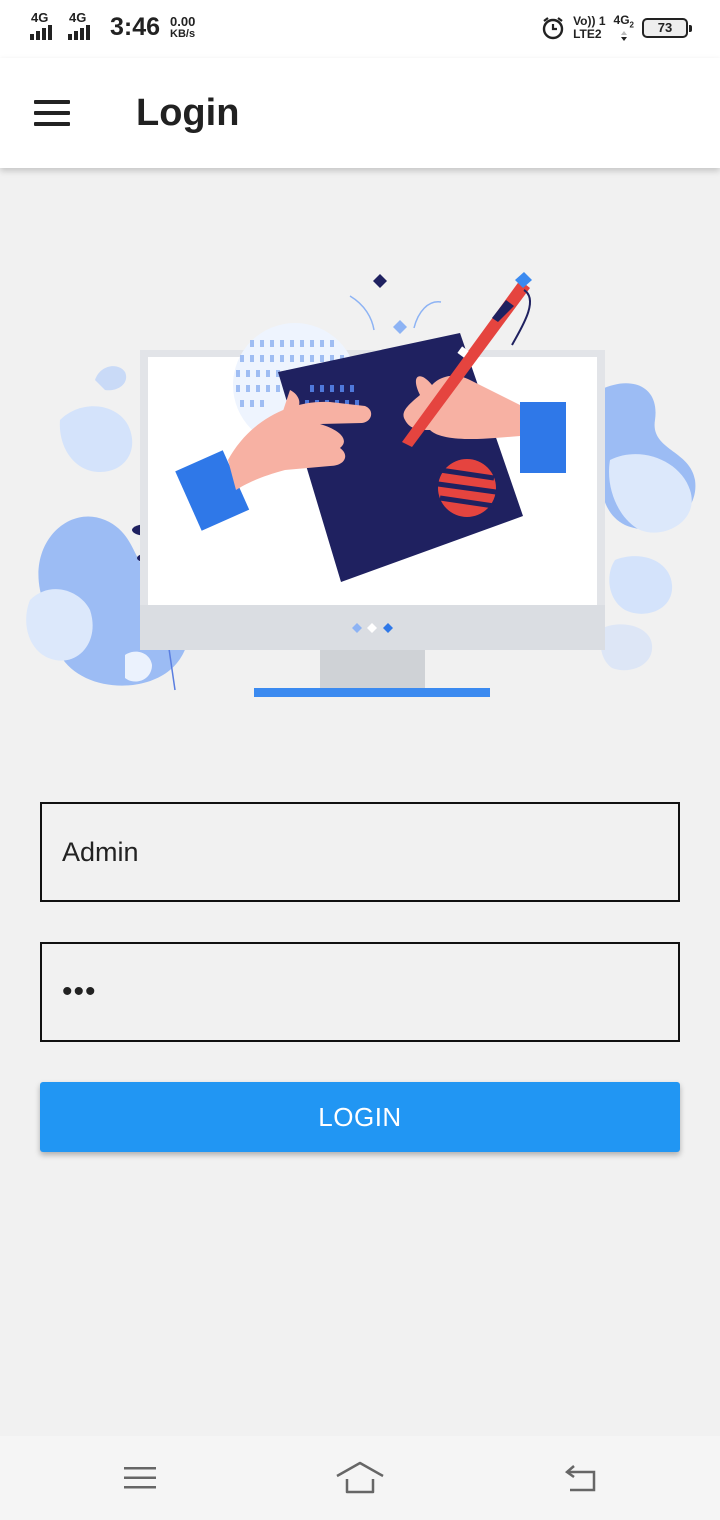  I want to click on page-title: Login, so click(188, 113).